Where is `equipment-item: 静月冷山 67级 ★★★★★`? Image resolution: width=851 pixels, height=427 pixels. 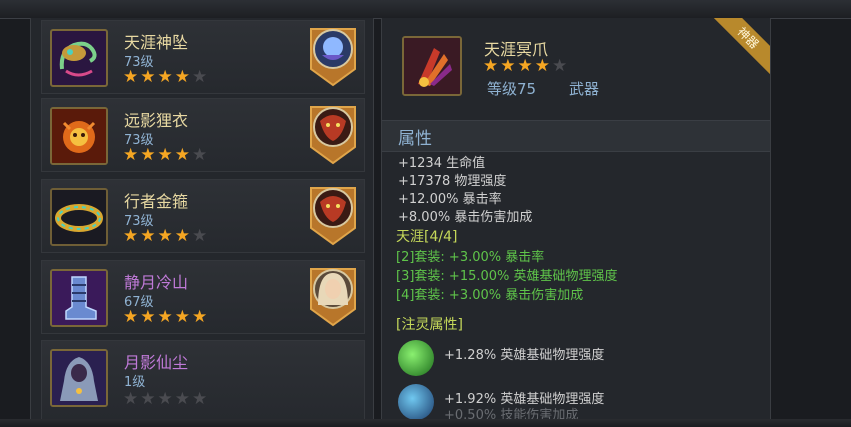
equipment-item: 静月冷山 67级 ★★★★★ is located at coordinates (203, 297).